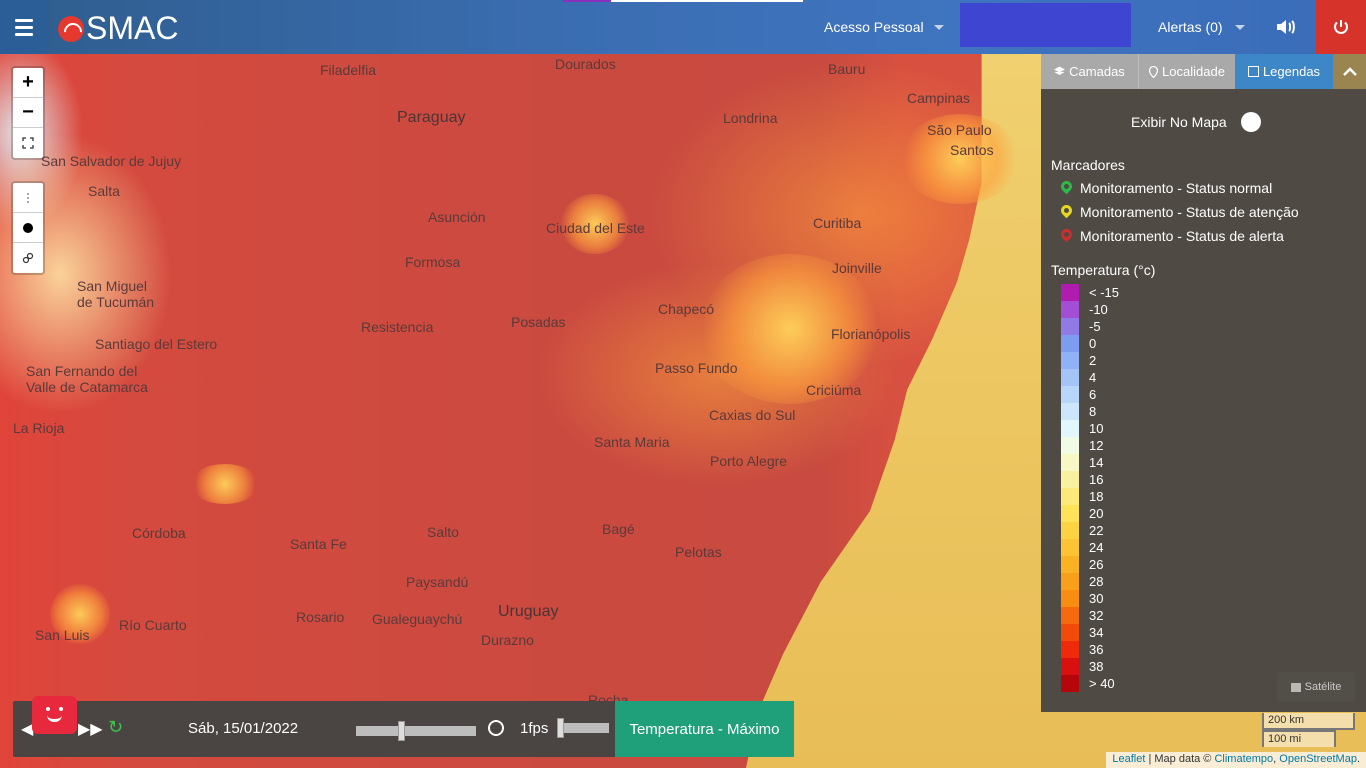  Describe the element at coordinates (1096, 666) in the screenshot. I see `scale-label: 38` at that location.